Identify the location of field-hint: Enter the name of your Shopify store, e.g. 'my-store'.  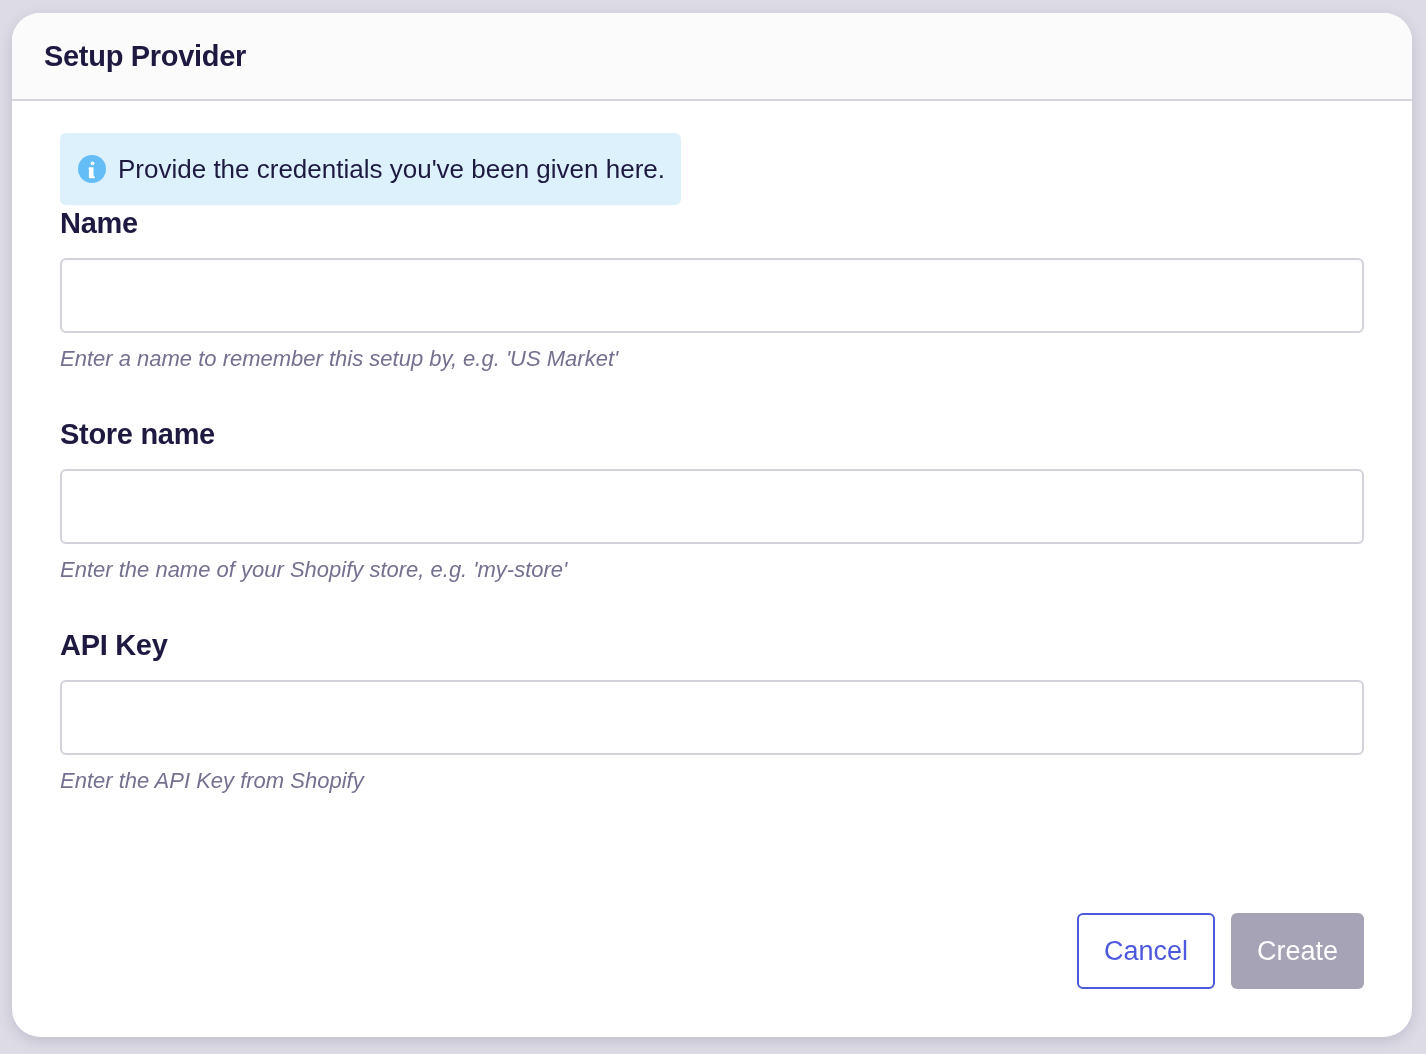
(314, 570).